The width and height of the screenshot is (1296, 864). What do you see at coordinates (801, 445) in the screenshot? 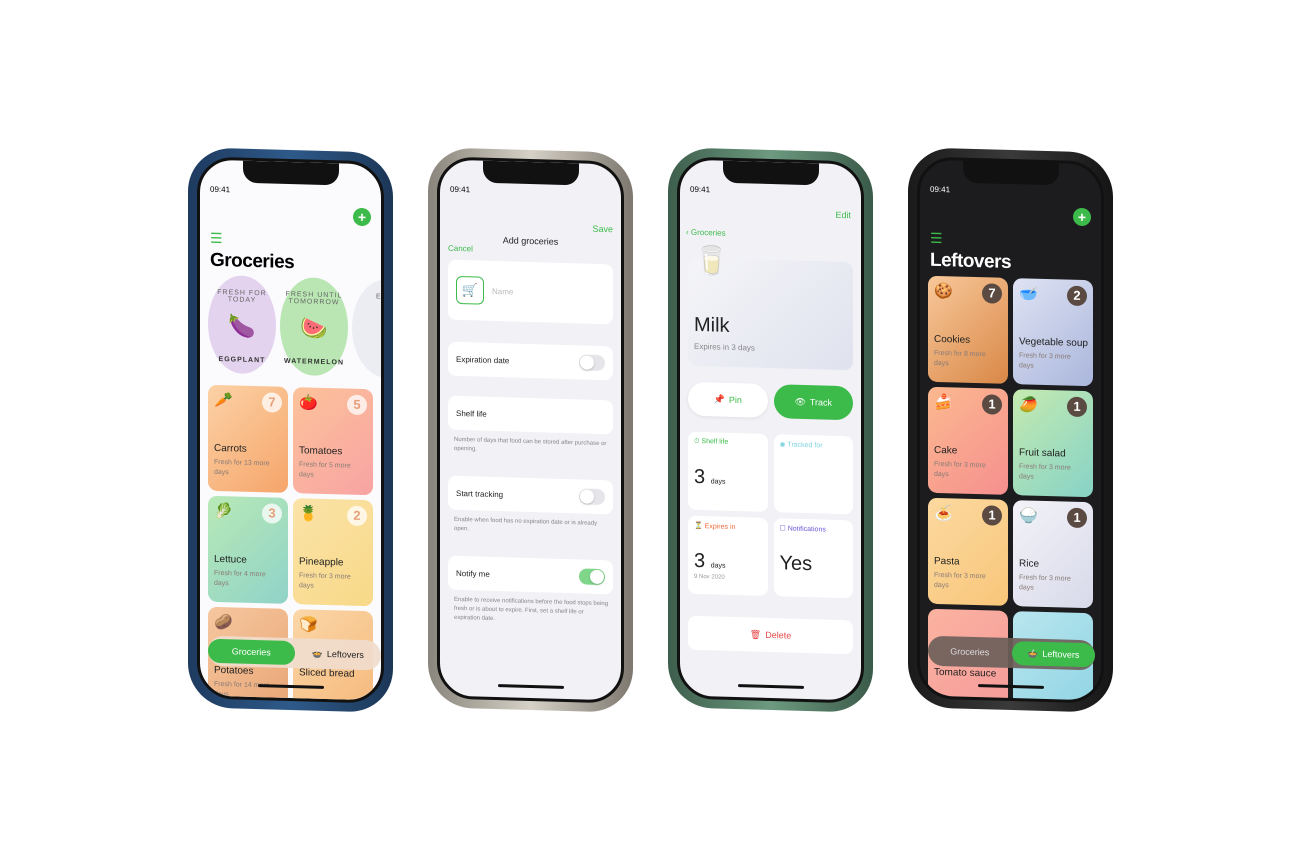
I see `tracked-for-label: ◉ Tracked for` at bounding box center [801, 445].